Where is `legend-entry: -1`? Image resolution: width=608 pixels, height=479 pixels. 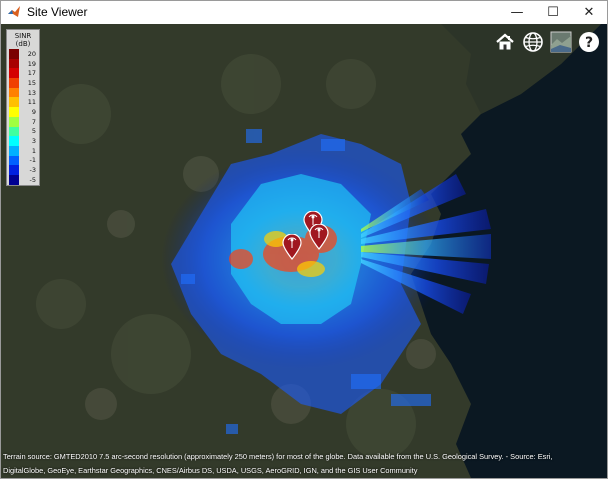 legend-entry: -1 is located at coordinates (23, 160).